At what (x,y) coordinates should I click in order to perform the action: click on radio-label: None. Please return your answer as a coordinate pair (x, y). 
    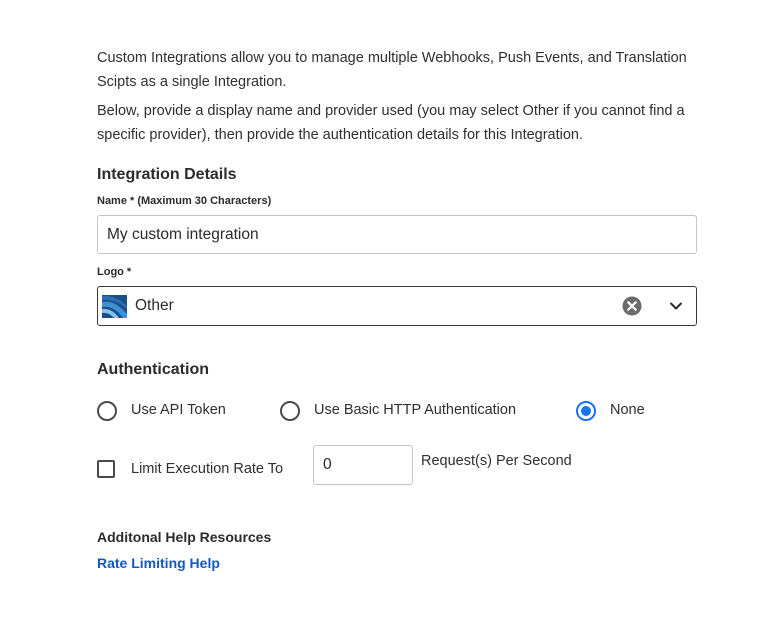
    Looking at the image, I should click on (627, 410).